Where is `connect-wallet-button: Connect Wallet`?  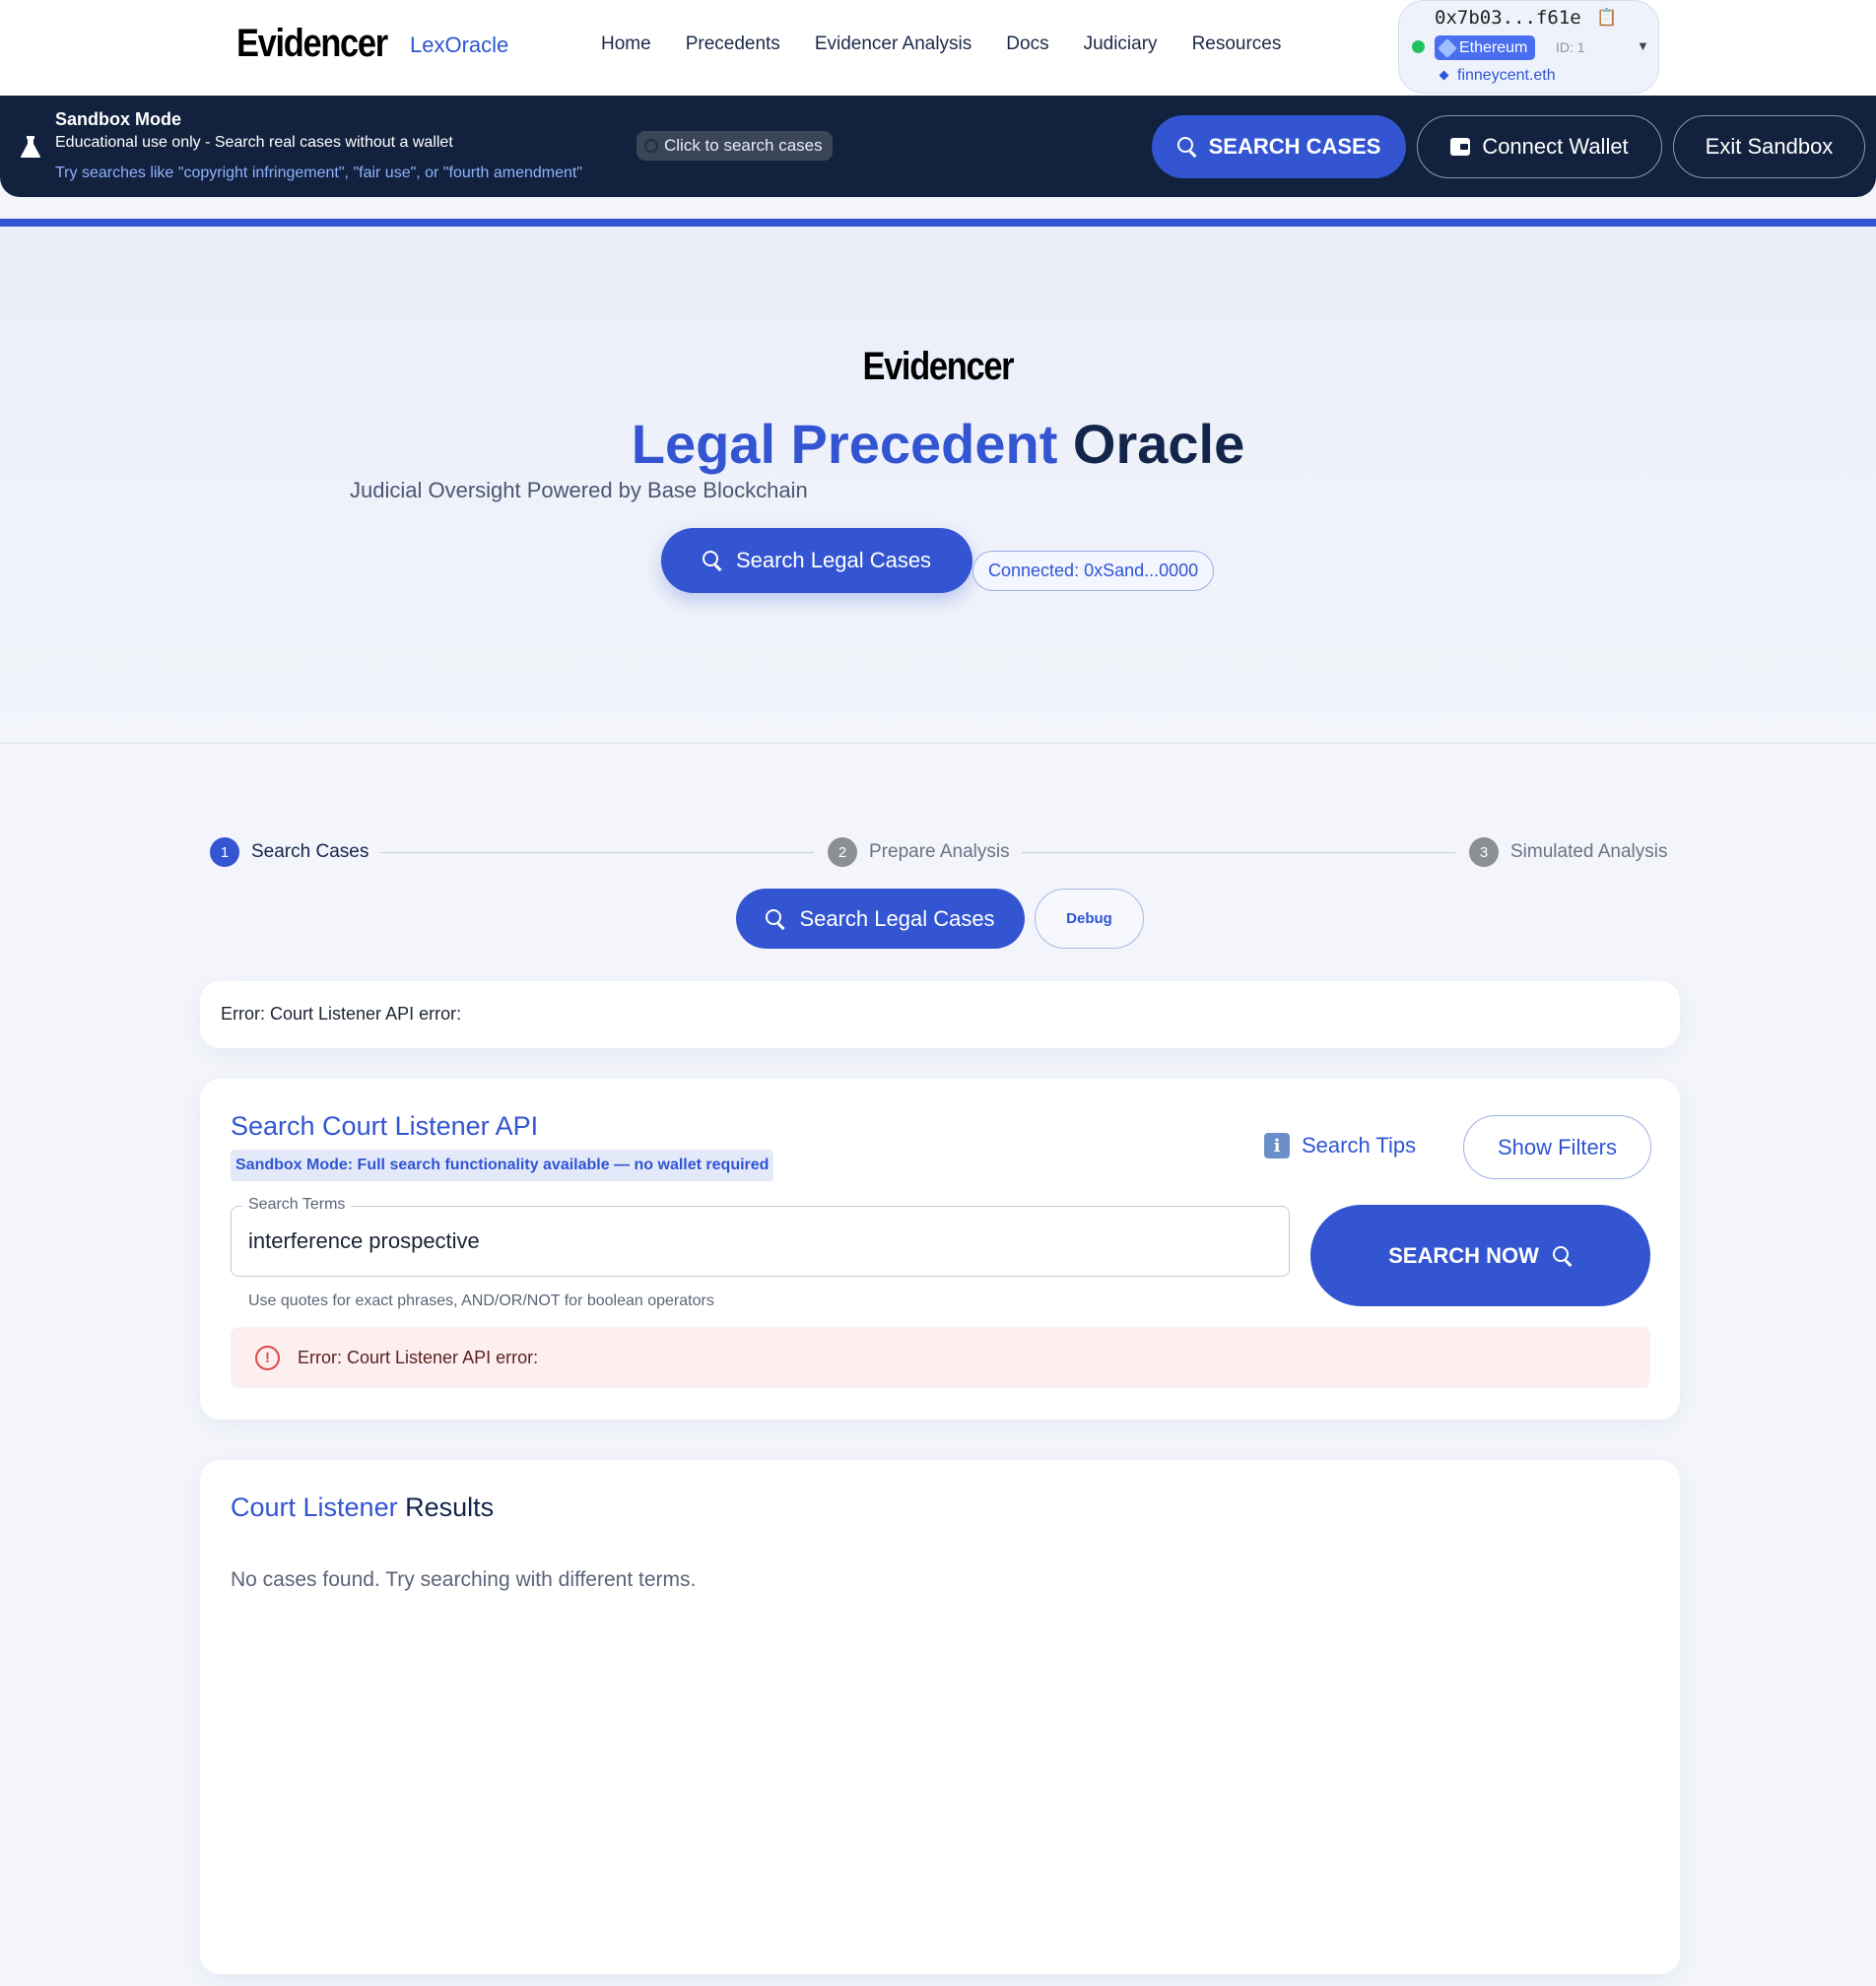
connect-wallet-button: Connect Wallet is located at coordinates (1540, 146).